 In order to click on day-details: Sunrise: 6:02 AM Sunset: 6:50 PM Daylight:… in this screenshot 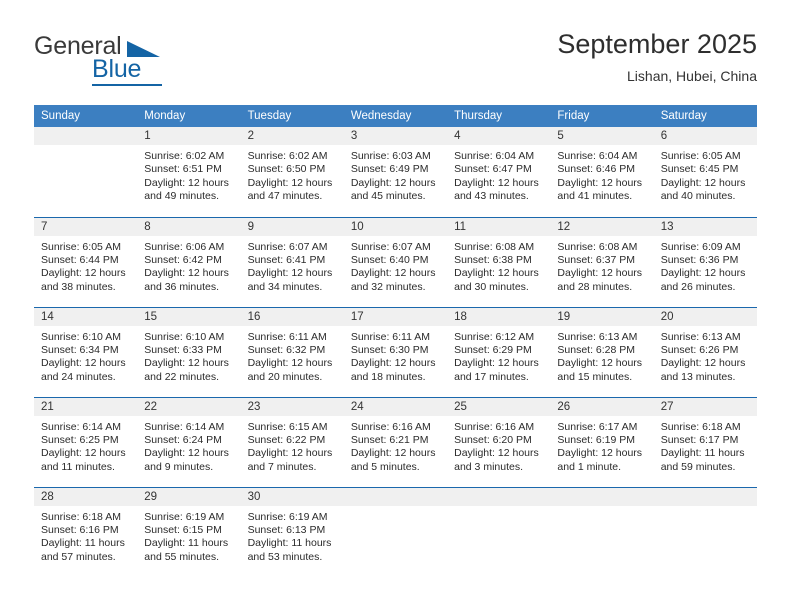, I will do `click(292, 174)`.